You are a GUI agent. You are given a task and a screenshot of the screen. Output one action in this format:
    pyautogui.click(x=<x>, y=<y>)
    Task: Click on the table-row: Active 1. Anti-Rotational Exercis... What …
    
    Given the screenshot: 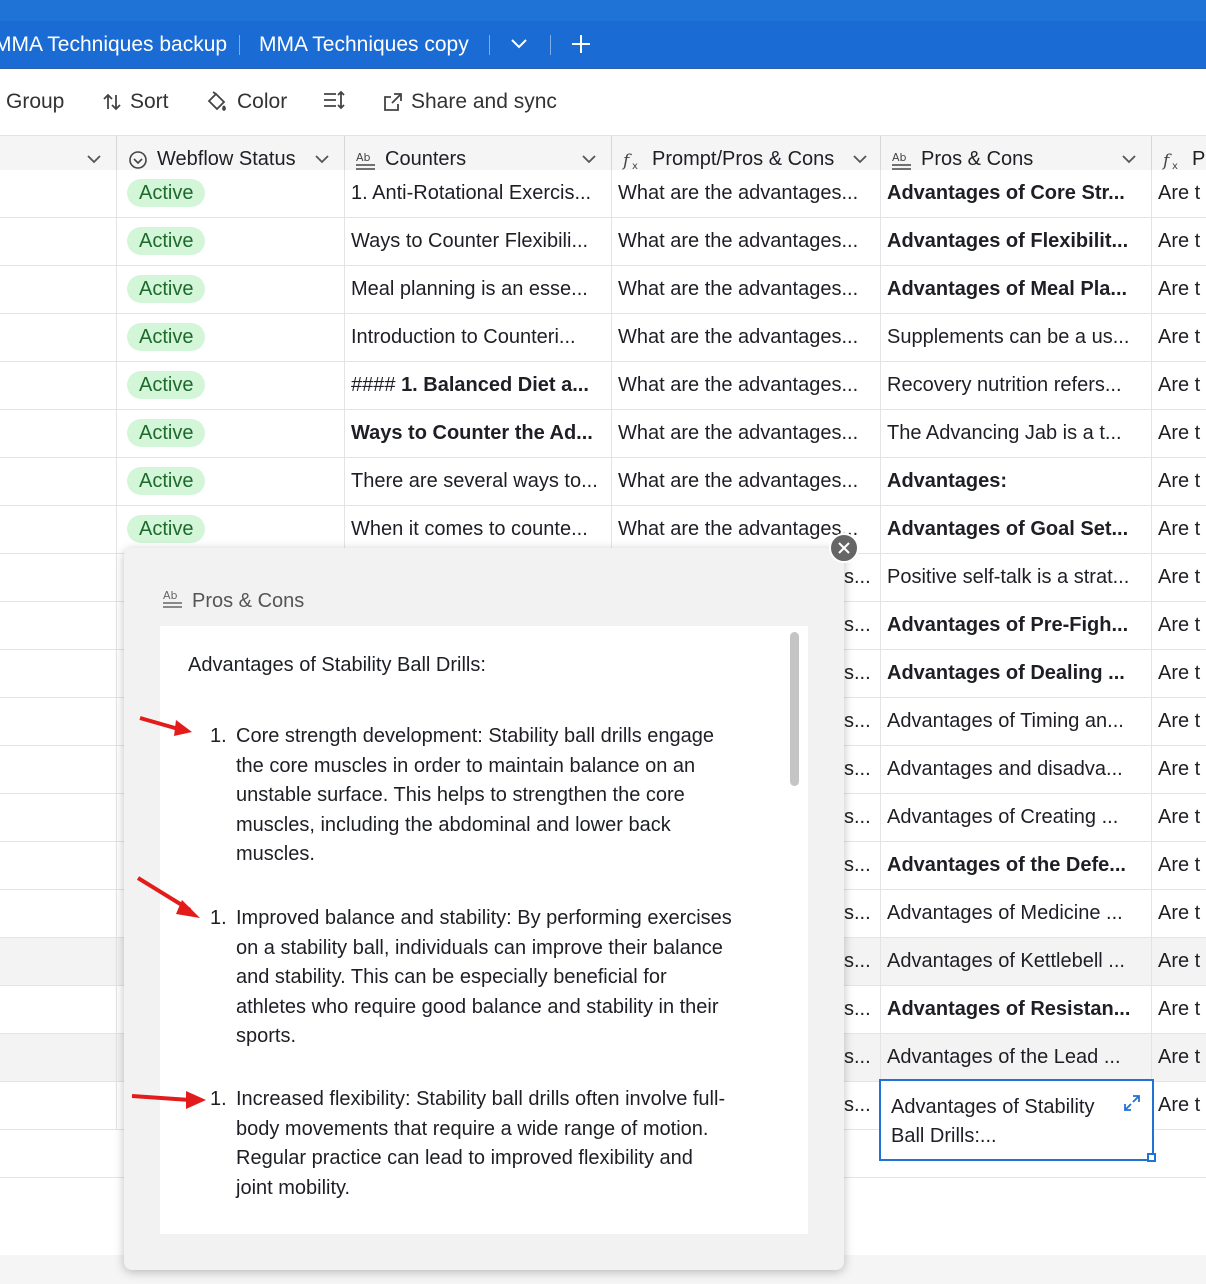 What is the action you would take?
    pyautogui.click(x=603, y=194)
    